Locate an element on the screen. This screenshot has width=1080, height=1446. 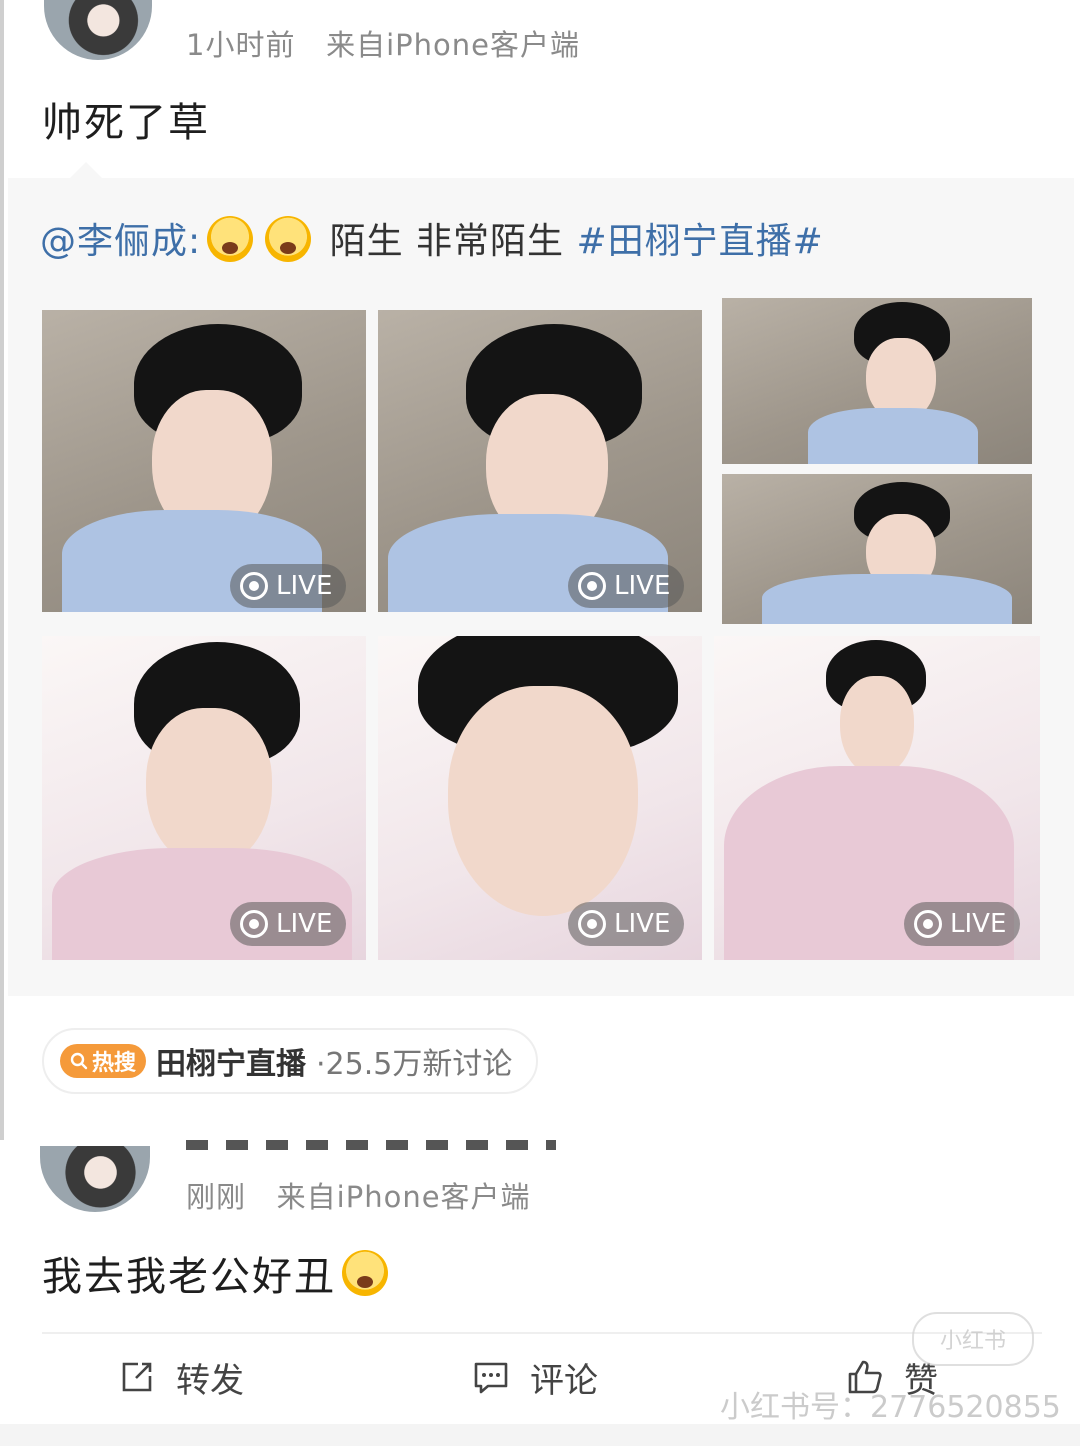
hashtag-link: #田栩宁直播# is located at coordinates (700, 241).